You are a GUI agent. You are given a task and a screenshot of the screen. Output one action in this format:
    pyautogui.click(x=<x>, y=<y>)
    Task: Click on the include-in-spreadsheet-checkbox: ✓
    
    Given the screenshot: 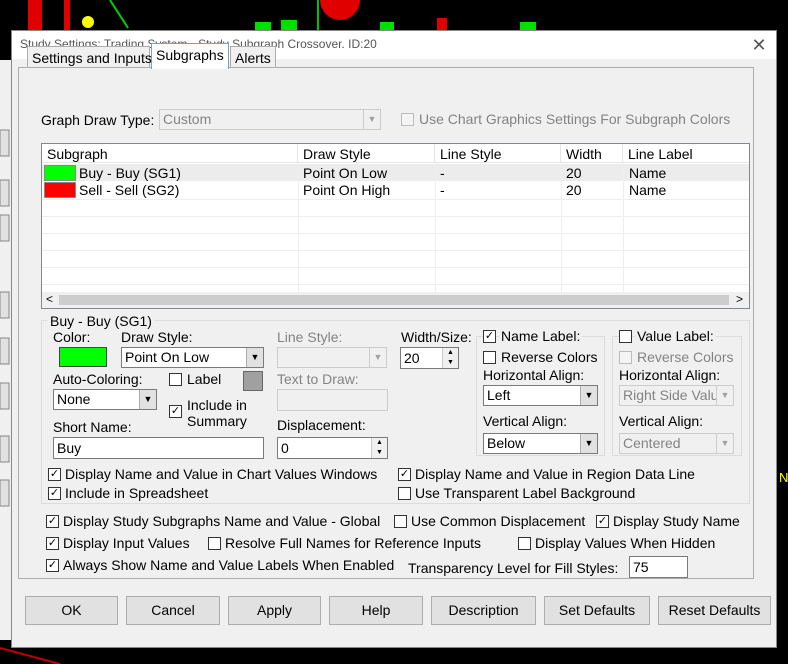 What is the action you would take?
    pyautogui.click(x=54, y=493)
    